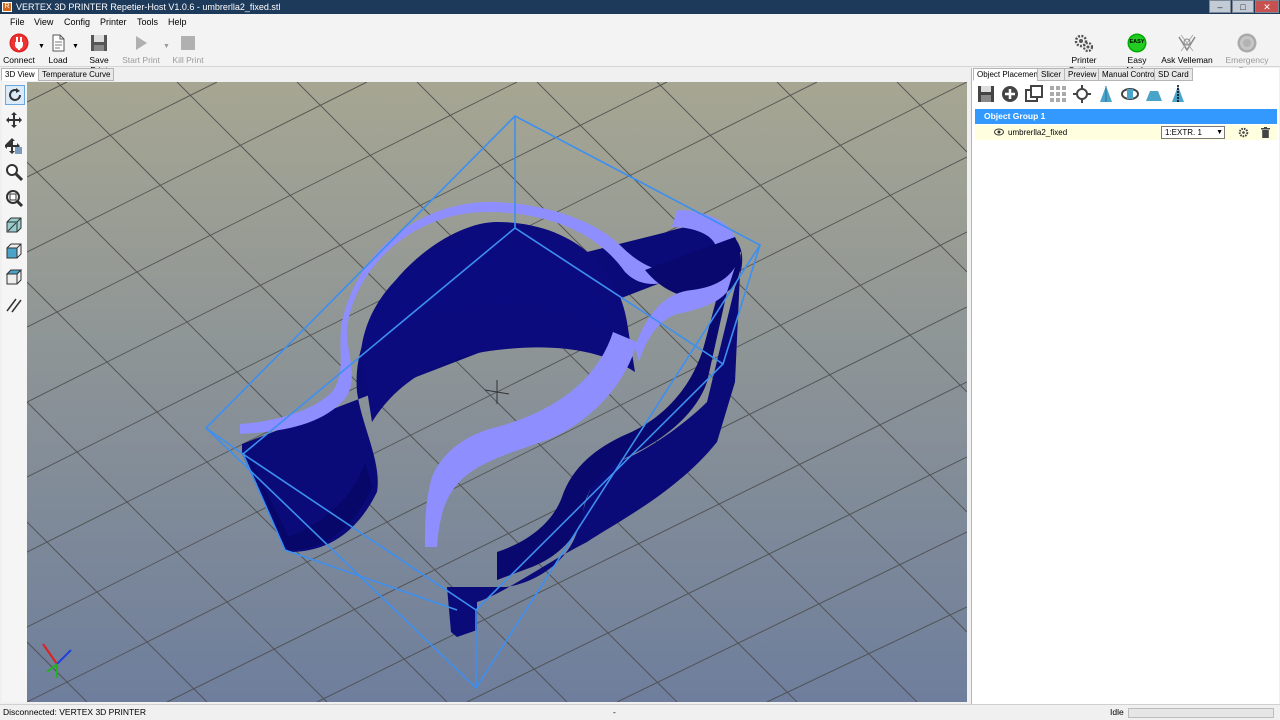  What do you see at coordinates (58, 43) in the screenshot?
I see `document-icon` at bounding box center [58, 43].